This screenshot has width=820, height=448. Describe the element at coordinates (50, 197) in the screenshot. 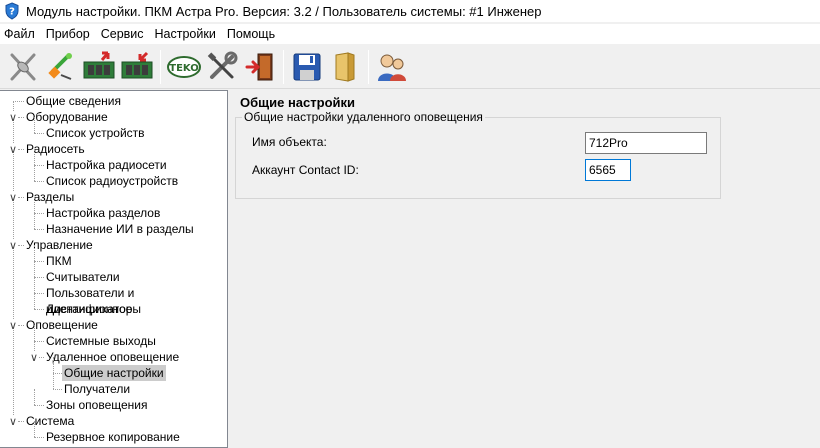

I see `tree-item: Разделы` at that location.